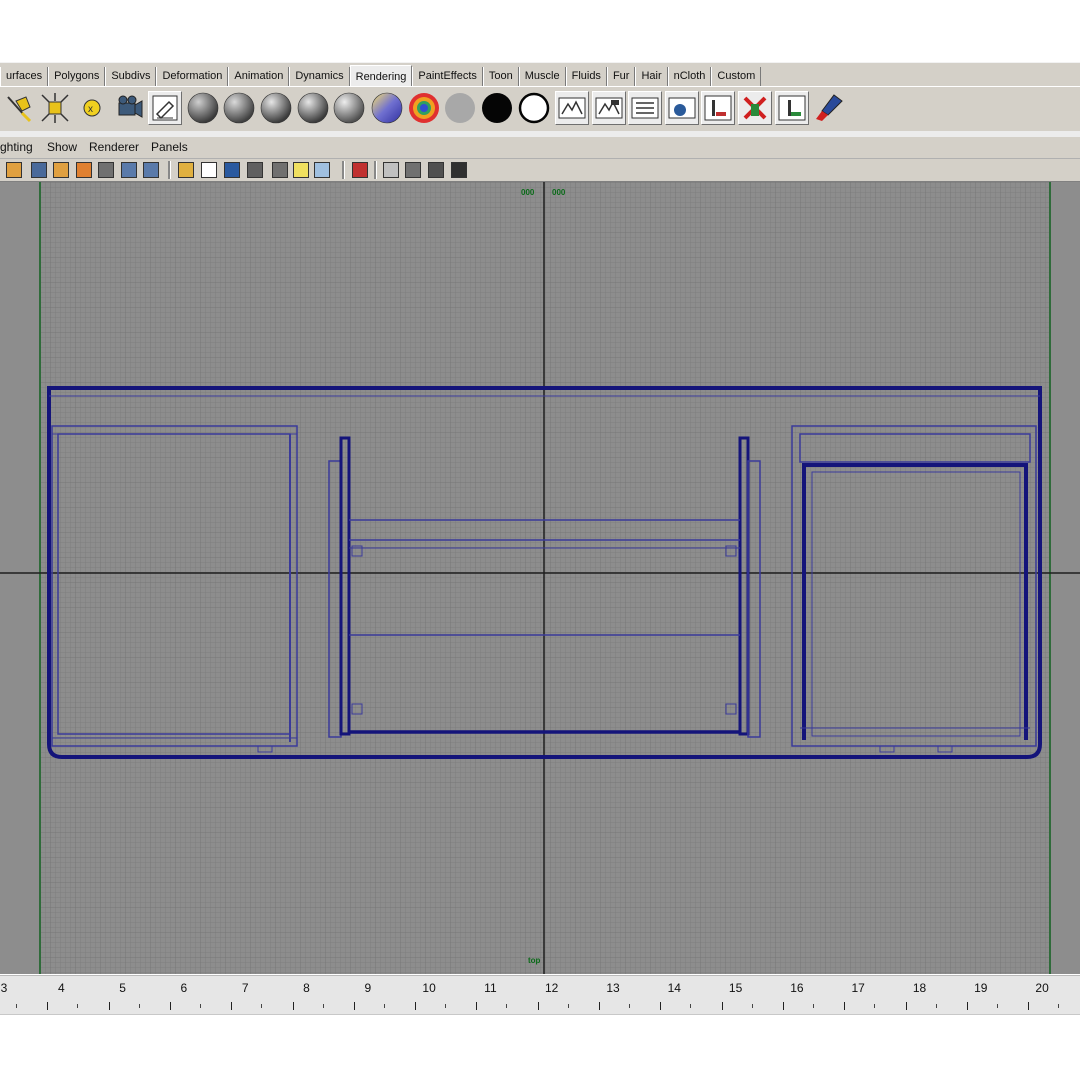  What do you see at coordinates (413, 170) in the screenshot?
I see `hud-icon` at bounding box center [413, 170].